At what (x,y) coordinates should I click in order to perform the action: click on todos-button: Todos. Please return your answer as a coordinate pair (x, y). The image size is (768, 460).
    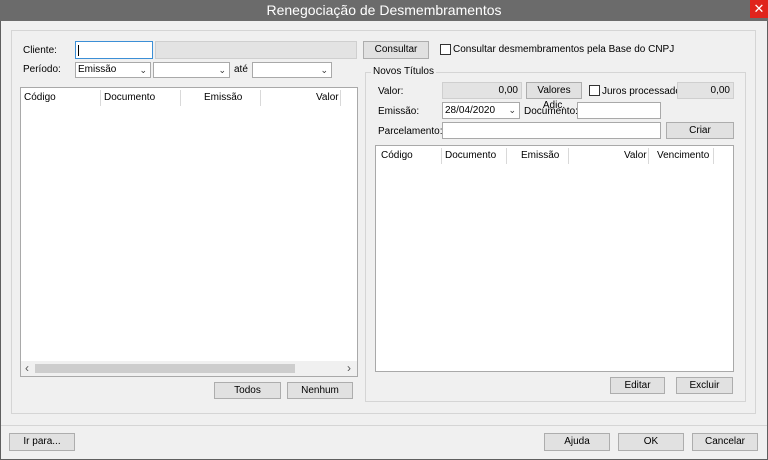
    Looking at the image, I should click on (247, 390).